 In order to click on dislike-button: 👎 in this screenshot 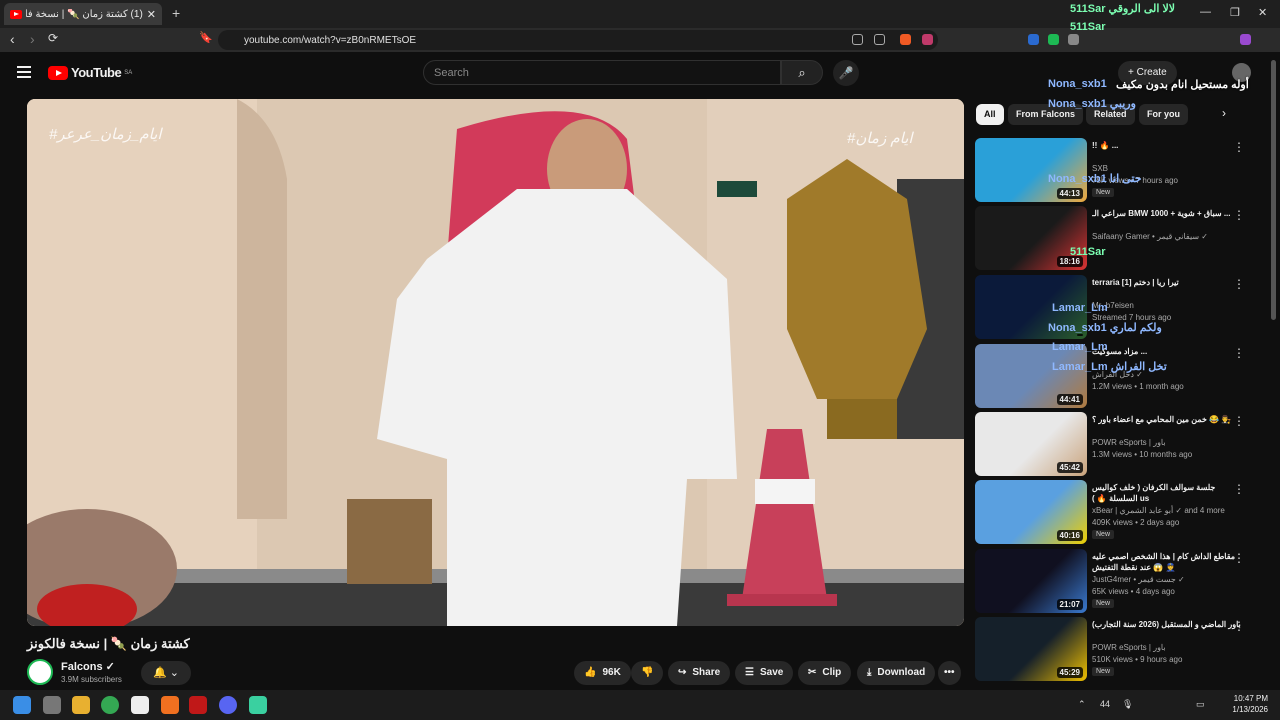, I will do `click(647, 673)`.